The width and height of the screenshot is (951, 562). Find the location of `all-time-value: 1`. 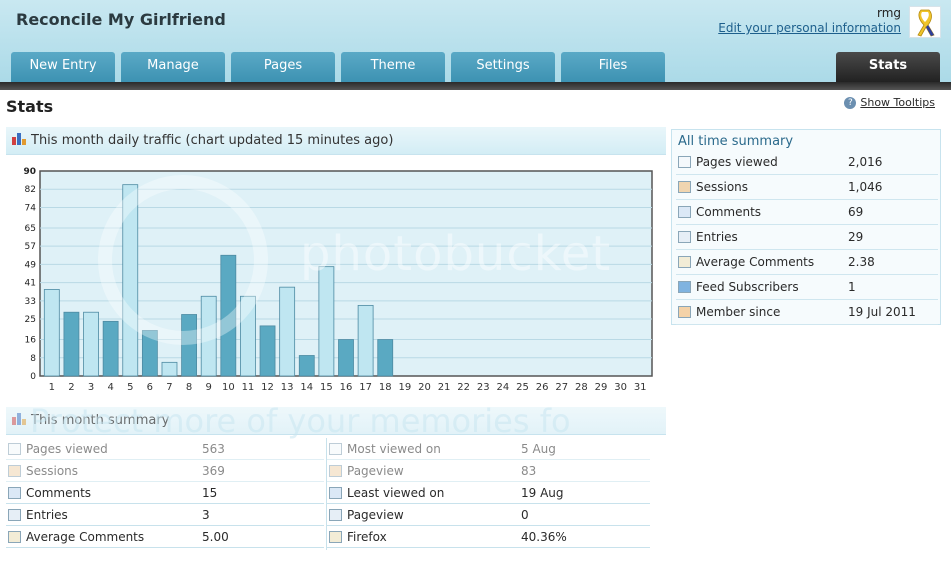

all-time-value: 1 is located at coordinates (852, 287).